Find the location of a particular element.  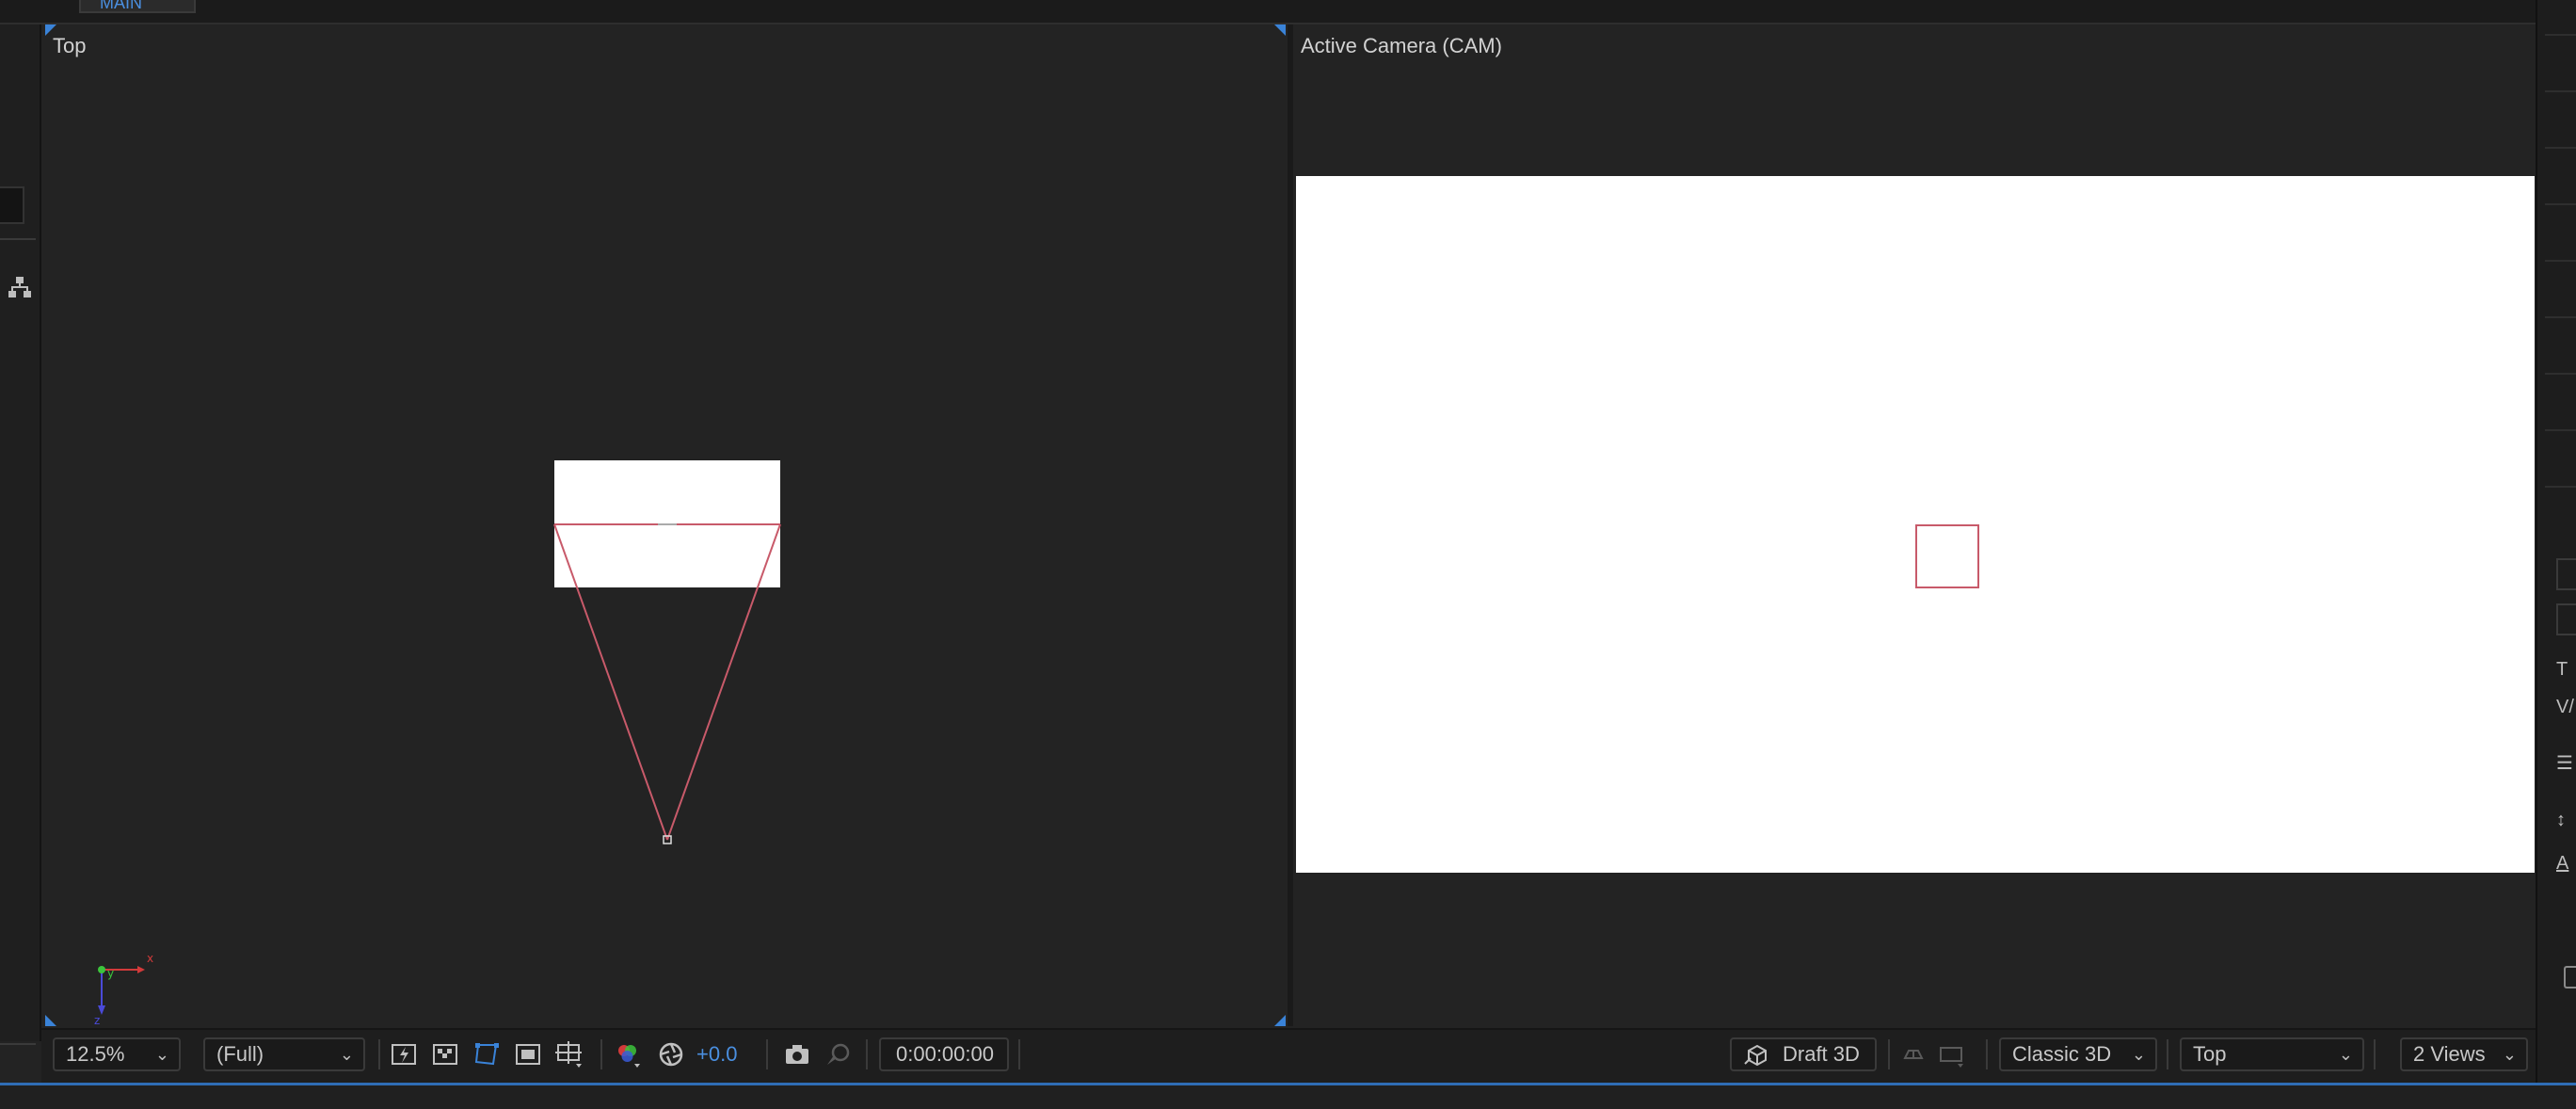

magnification-value: 12.5% is located at coordinates (95, 1054).